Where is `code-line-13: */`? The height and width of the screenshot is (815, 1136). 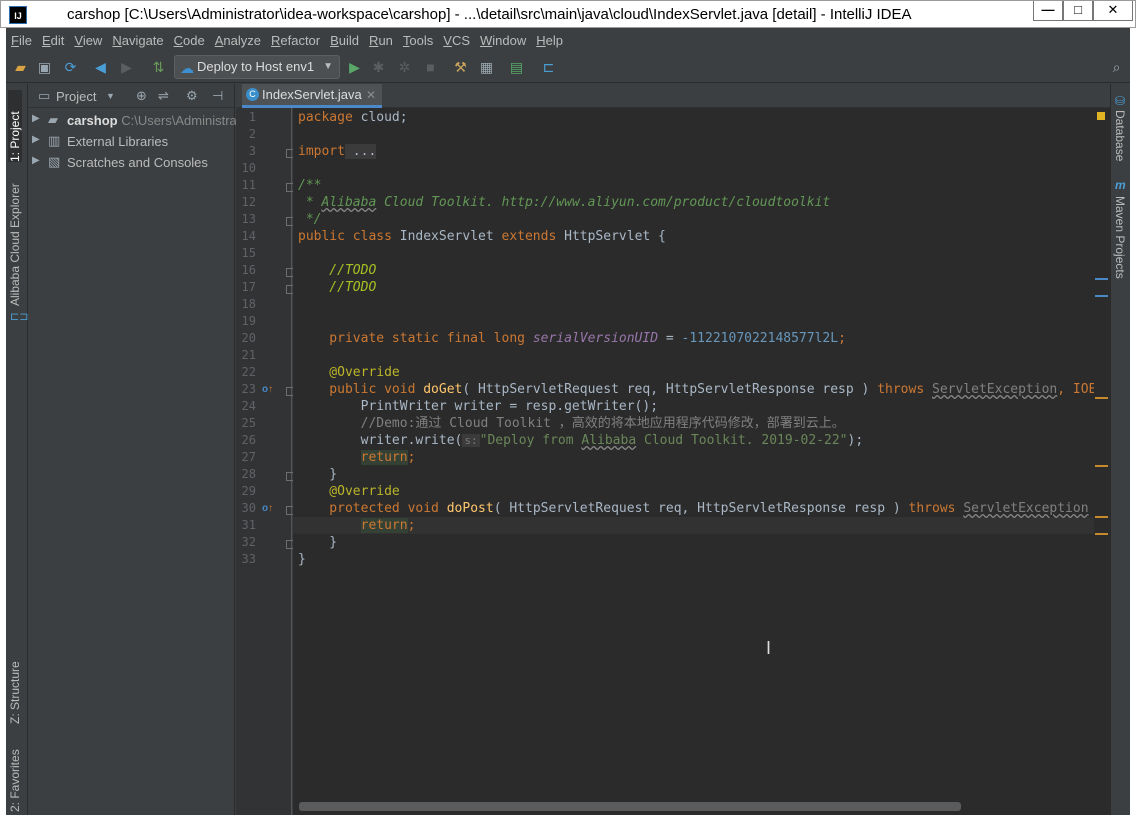 code-line-13: */ is located at coordinates (310, 219).